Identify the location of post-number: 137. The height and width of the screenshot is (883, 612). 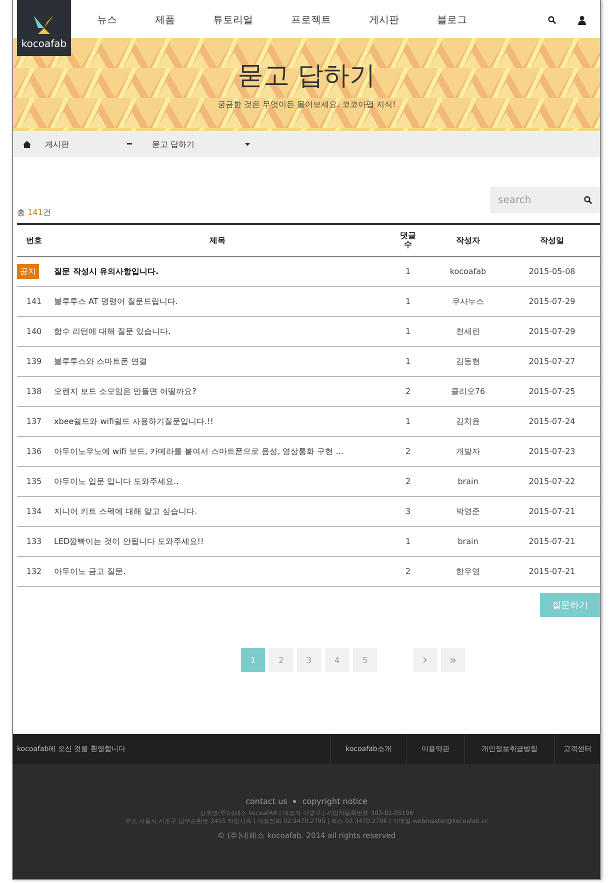
(34, 421).